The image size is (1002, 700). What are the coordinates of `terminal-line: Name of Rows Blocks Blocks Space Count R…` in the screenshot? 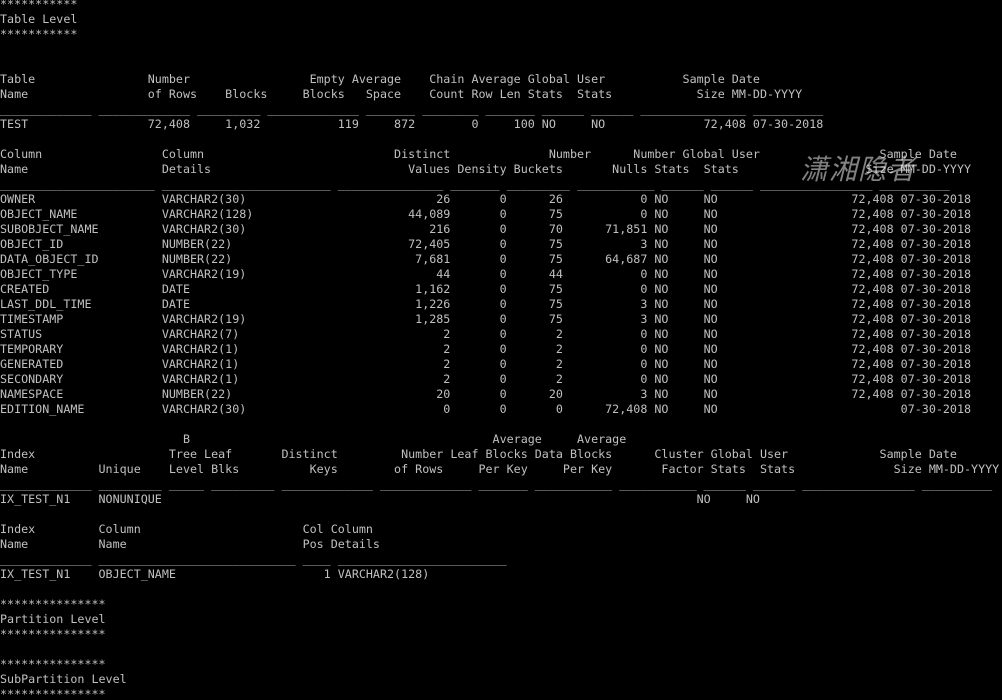 It's located at (401, 94).